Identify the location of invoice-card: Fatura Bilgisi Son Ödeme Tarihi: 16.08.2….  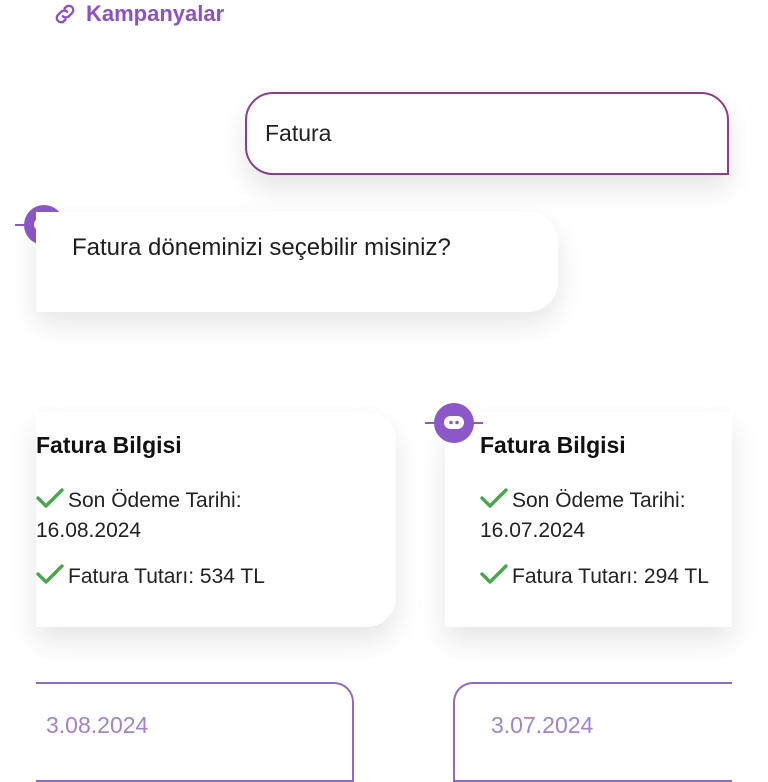
(216, 519).